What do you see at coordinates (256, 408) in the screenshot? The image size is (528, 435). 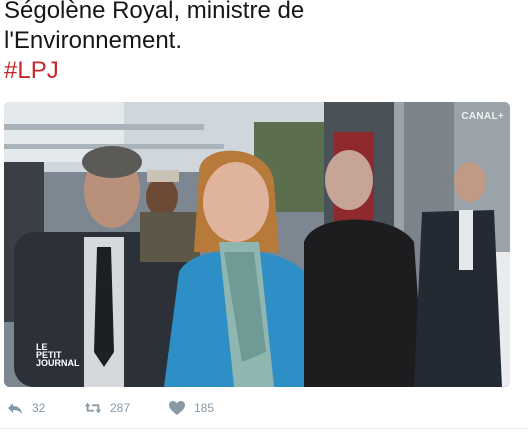 I see `tweet-actions: 32 287 185` at bounding box center [256, 408].